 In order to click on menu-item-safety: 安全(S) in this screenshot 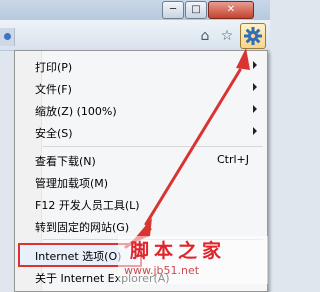, I will do `click(141, 132)`.